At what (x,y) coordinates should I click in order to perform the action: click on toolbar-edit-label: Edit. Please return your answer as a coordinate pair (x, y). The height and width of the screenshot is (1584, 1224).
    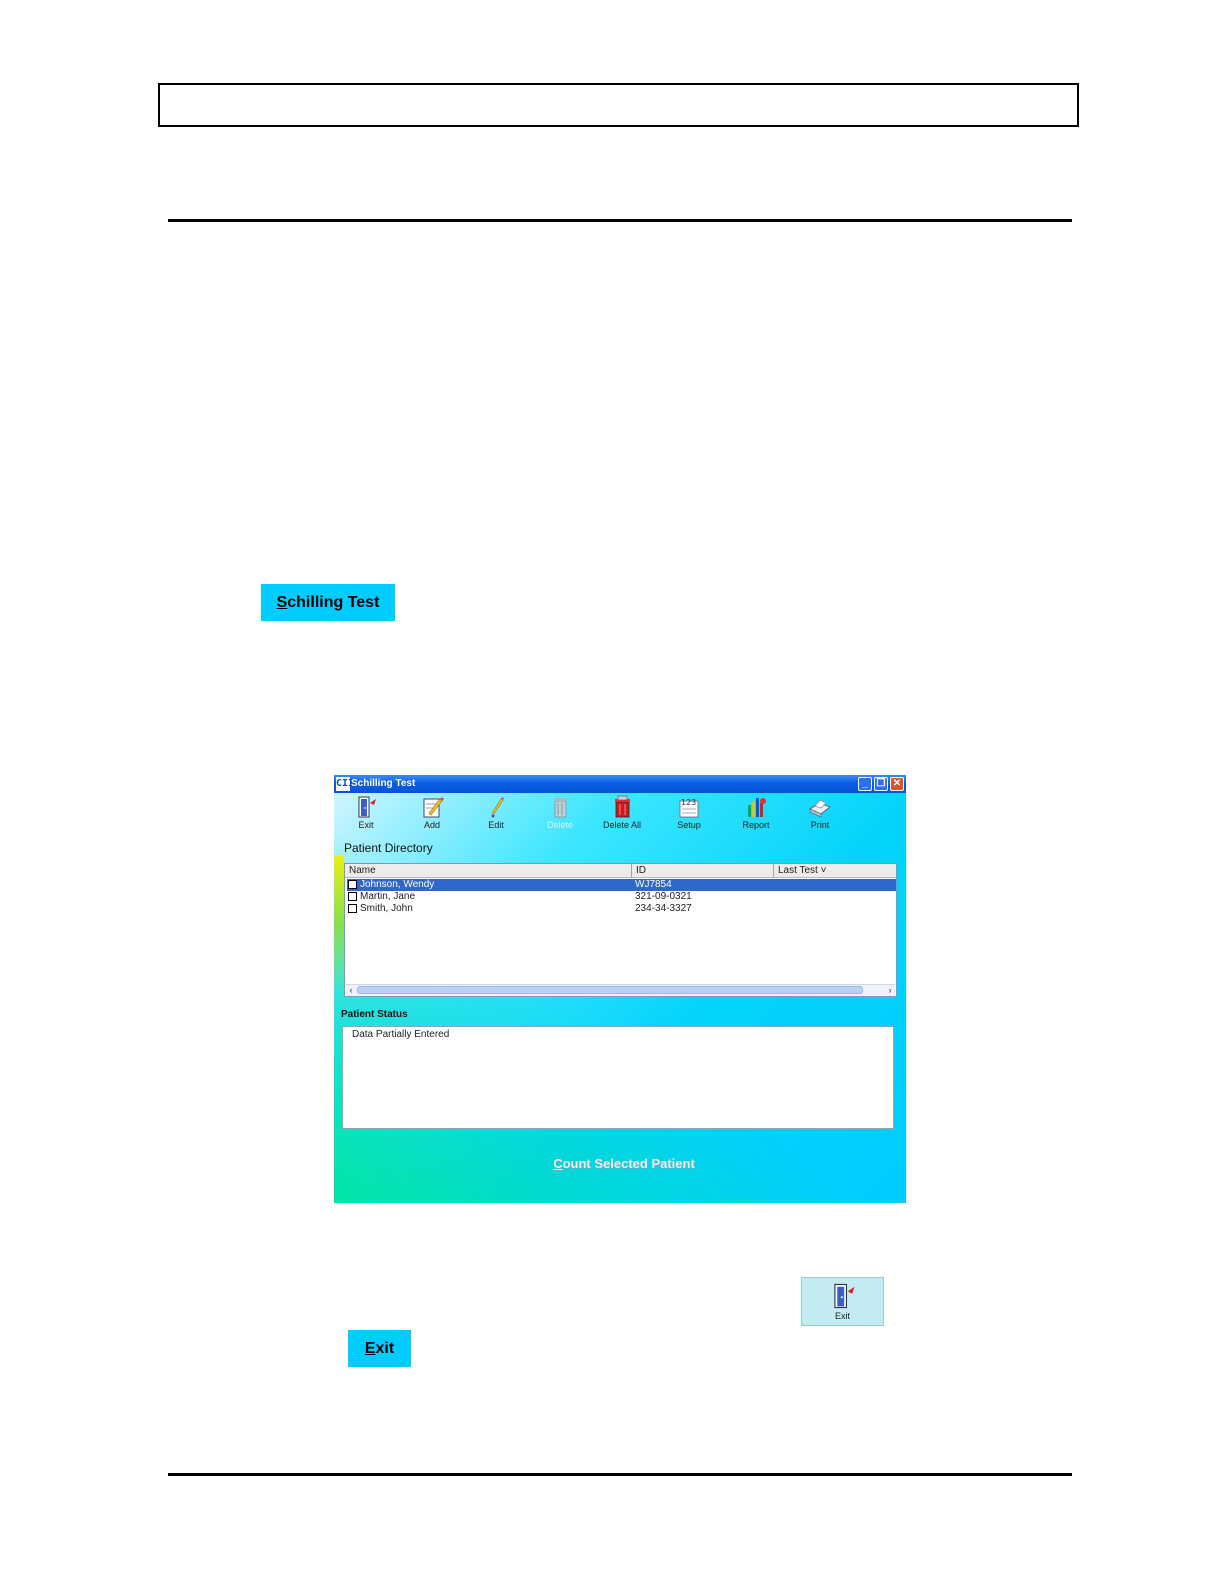
    Looking at the image, I should click on (496, 825).